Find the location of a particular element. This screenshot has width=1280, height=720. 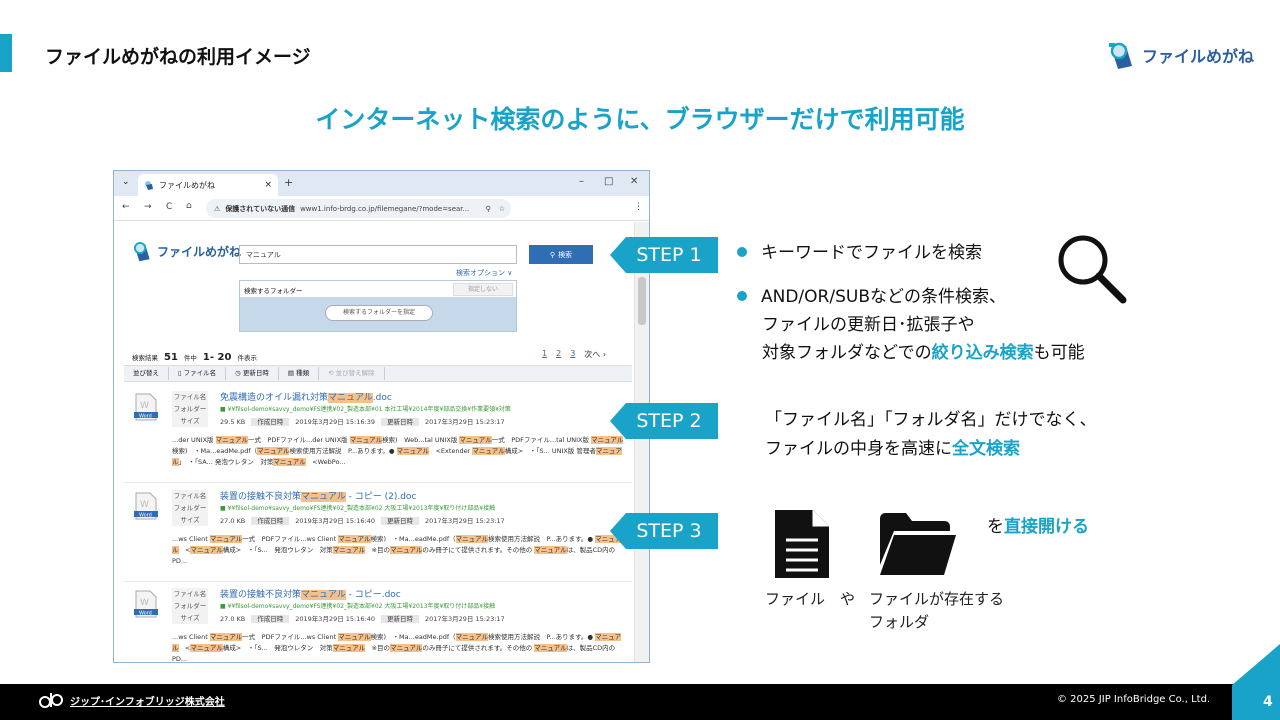

bookmark-star-icon: ☆ is located at coordinates (502, 209).